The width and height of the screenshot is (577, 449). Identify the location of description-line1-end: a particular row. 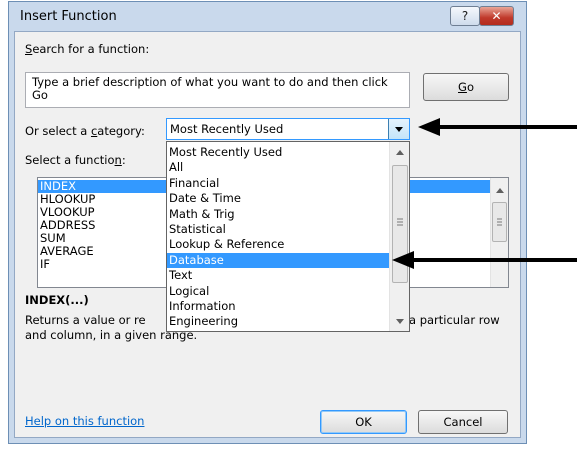
(454, 320).